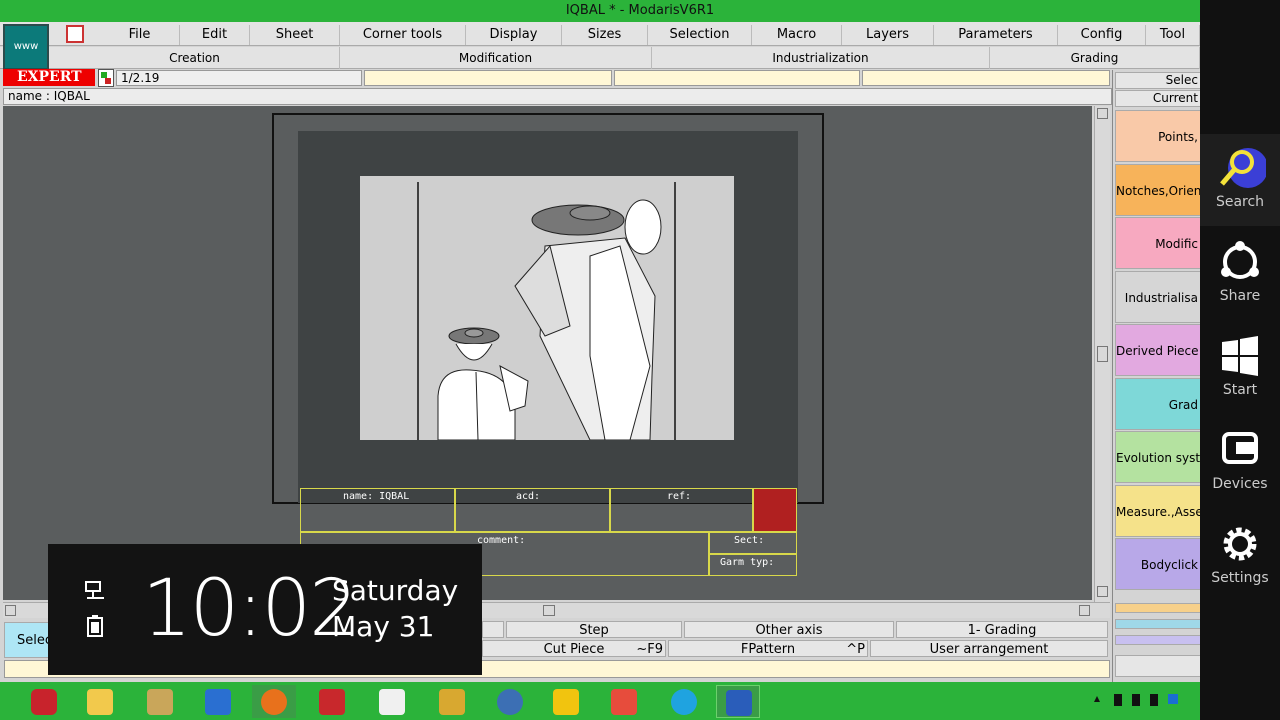 This screenshot has height=720, width=1280. What do you see at coordinates (1002, 629) in the screenshot?
I see `grading-dropdown: 1- Grading` at bounding box center [1002, 629].